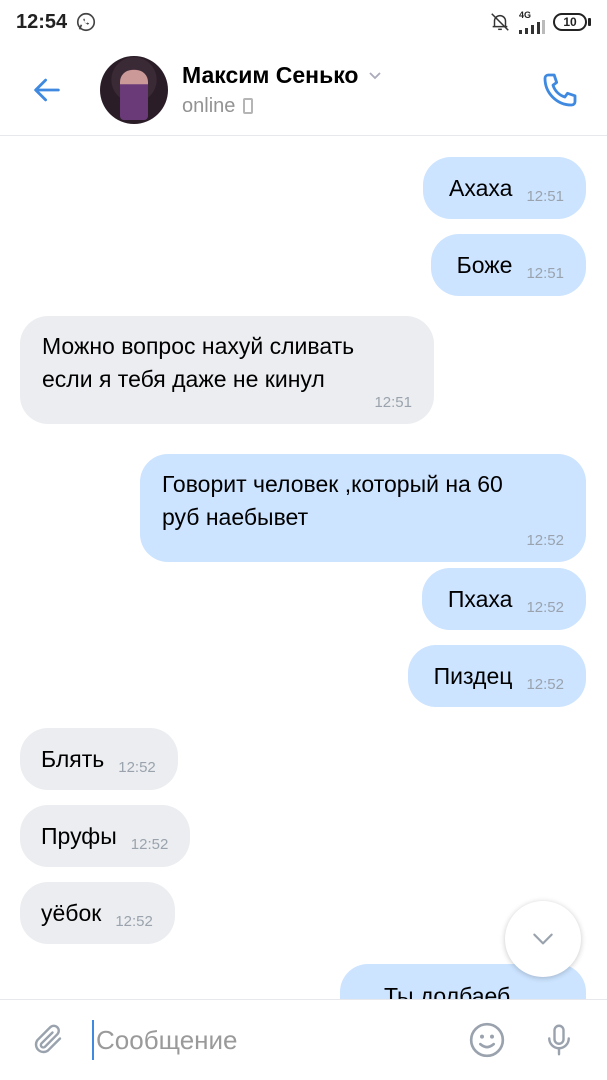 The image size is (607, 1080). Describe the element at coordinates (134, 89) in the screenshot. I see `avatar` at that location.